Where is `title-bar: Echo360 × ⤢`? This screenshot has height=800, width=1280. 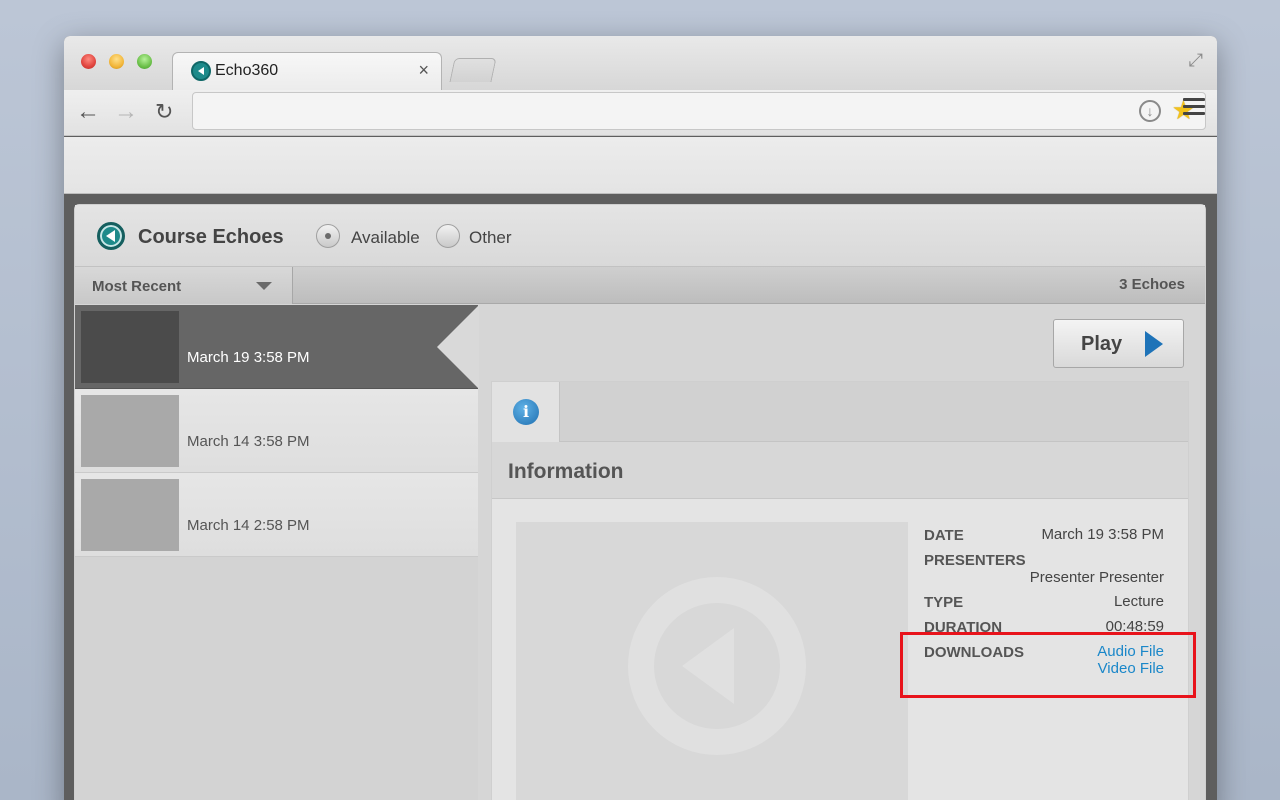
title-bar: Echo360 × ⤢ is located at coordinates (640, 63).